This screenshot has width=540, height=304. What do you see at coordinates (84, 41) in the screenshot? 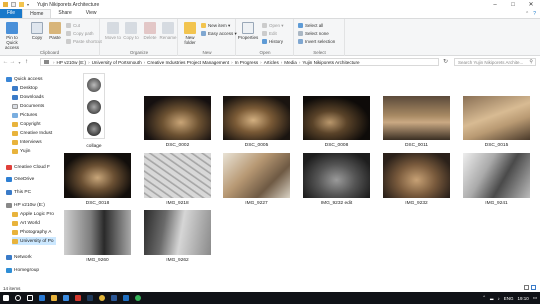
I see `paste-shortcut-button: Paste shortcut` at bounding box center [84, 41].